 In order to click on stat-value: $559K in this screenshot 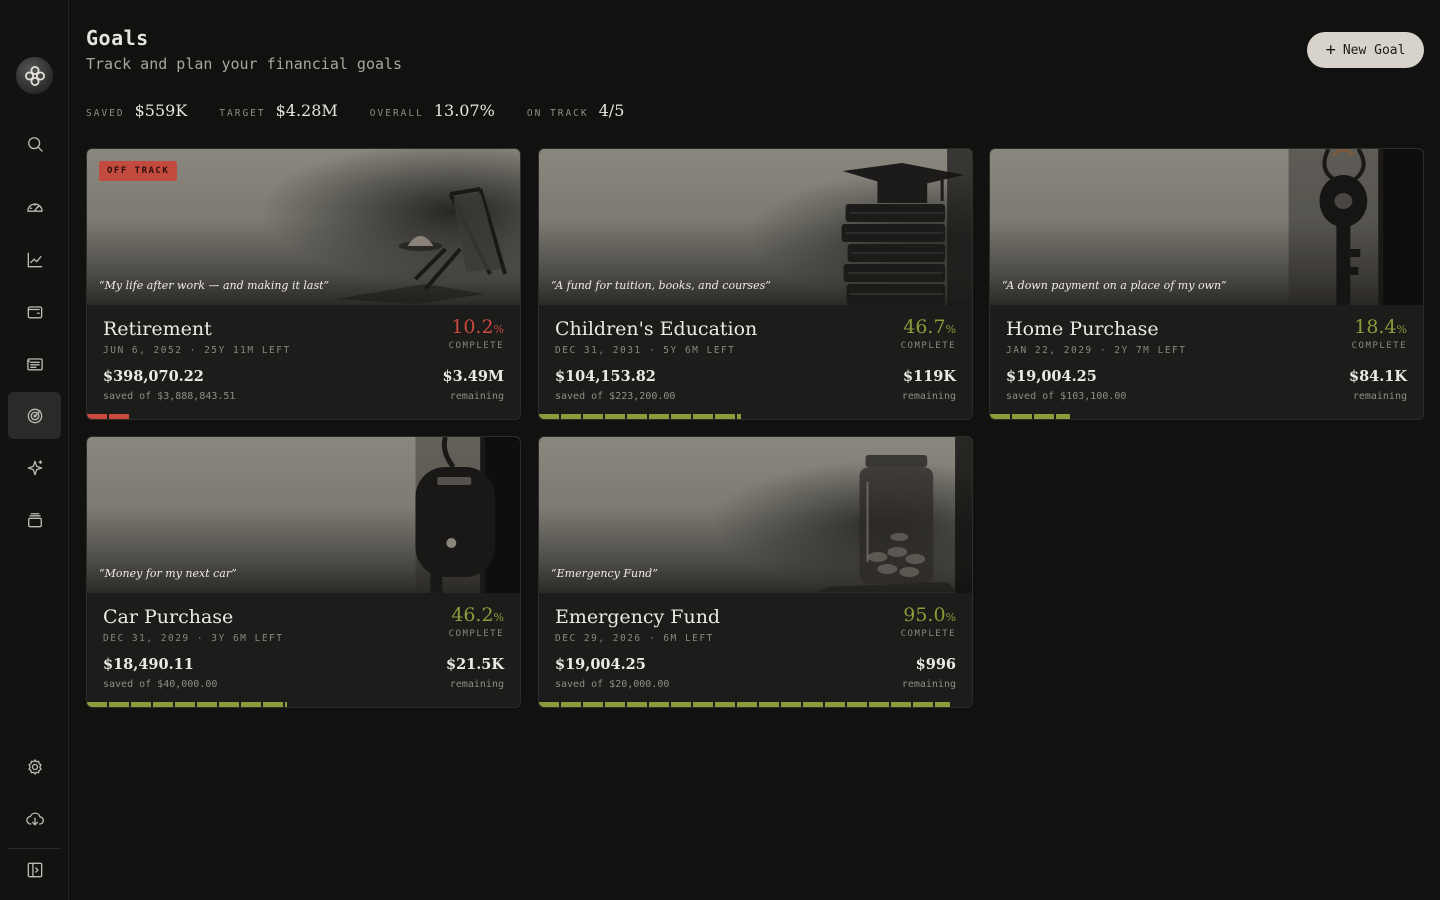, I will do `click(161, 110)`.